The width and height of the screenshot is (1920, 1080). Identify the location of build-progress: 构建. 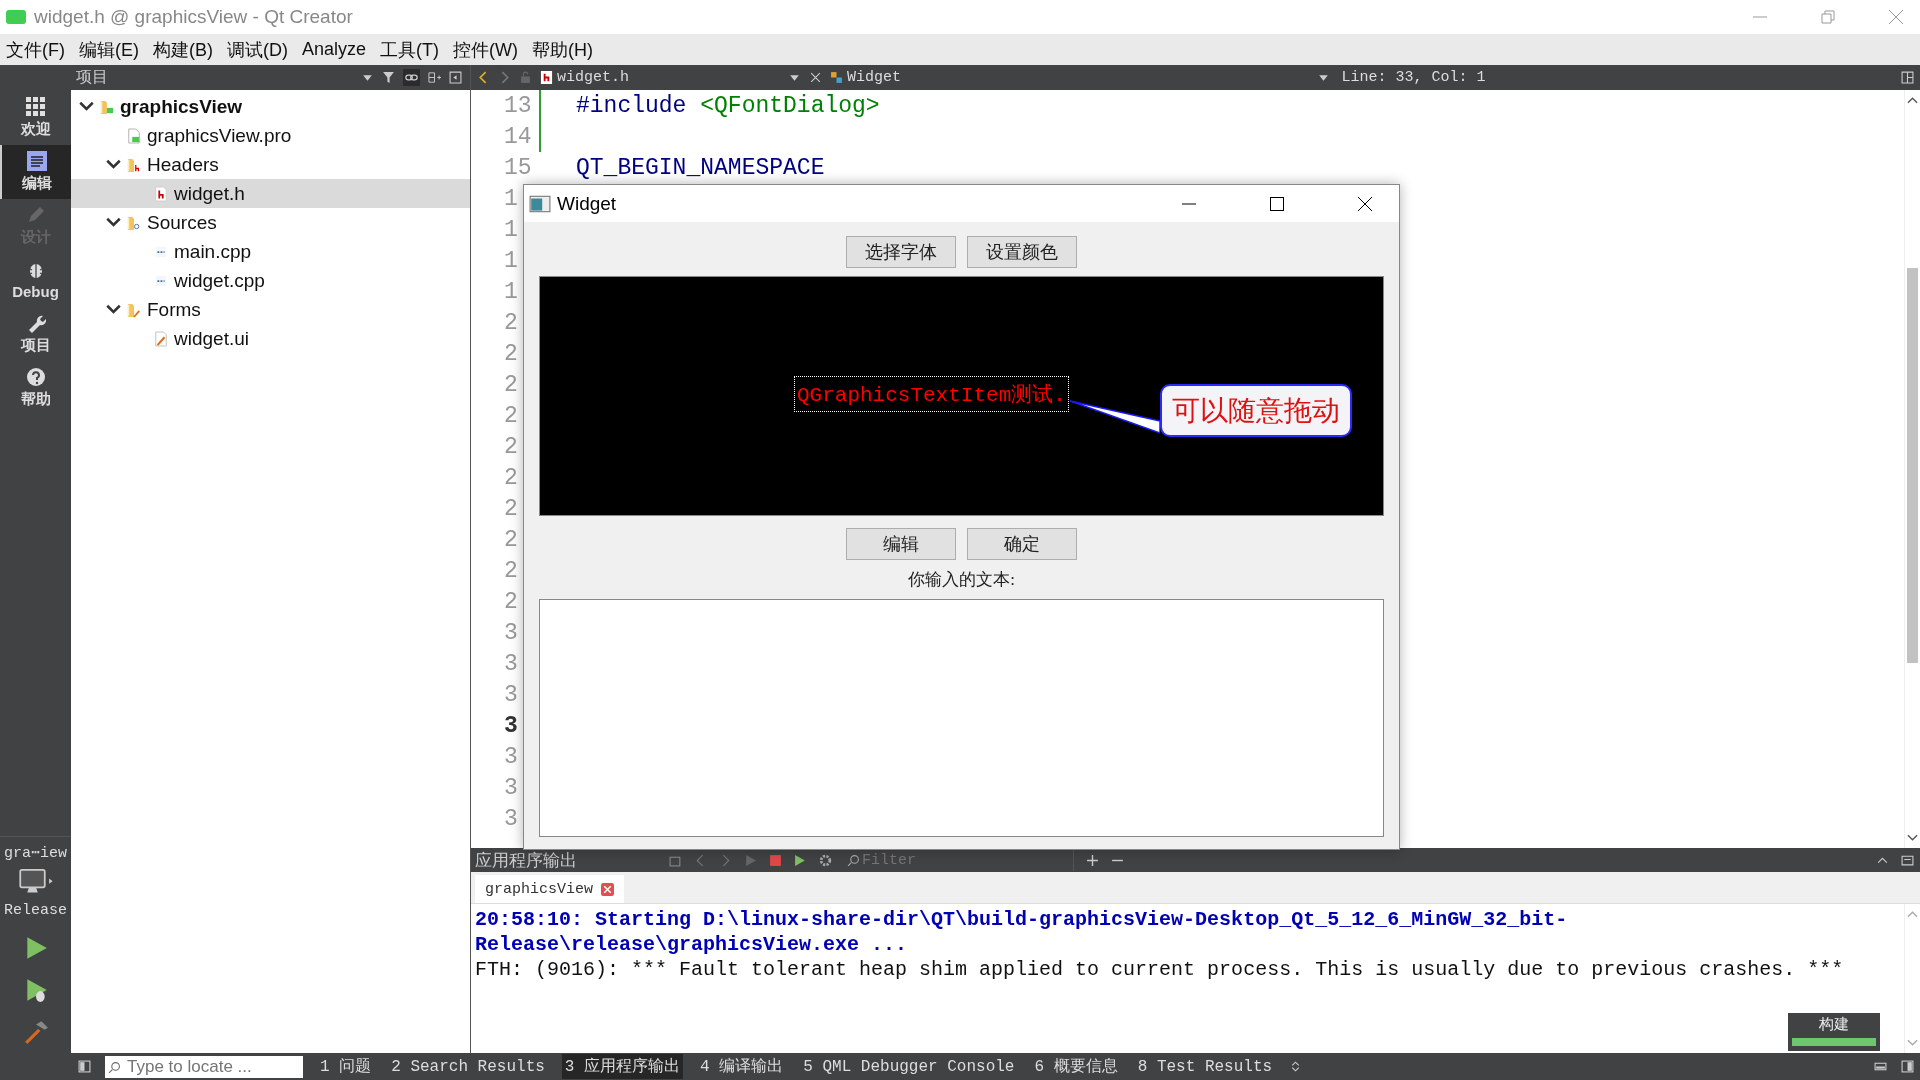
(1834, 1032).